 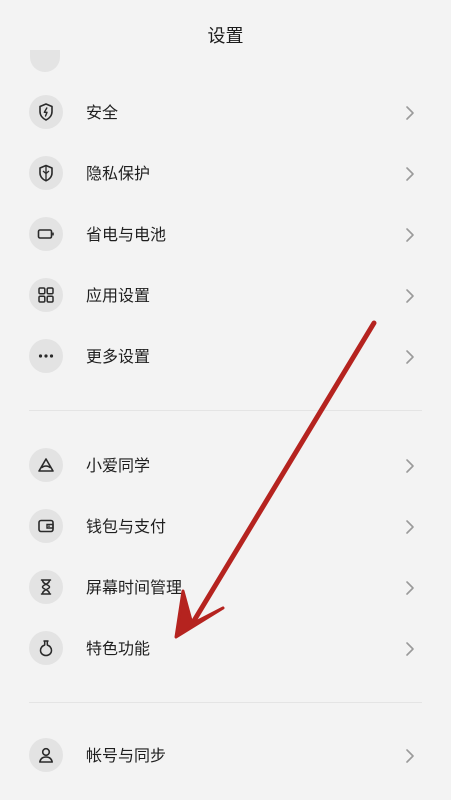 What do you see at coordinates (46, 234) in the screenshot?
I see `battery-icon` at bounding box center [46, 234].